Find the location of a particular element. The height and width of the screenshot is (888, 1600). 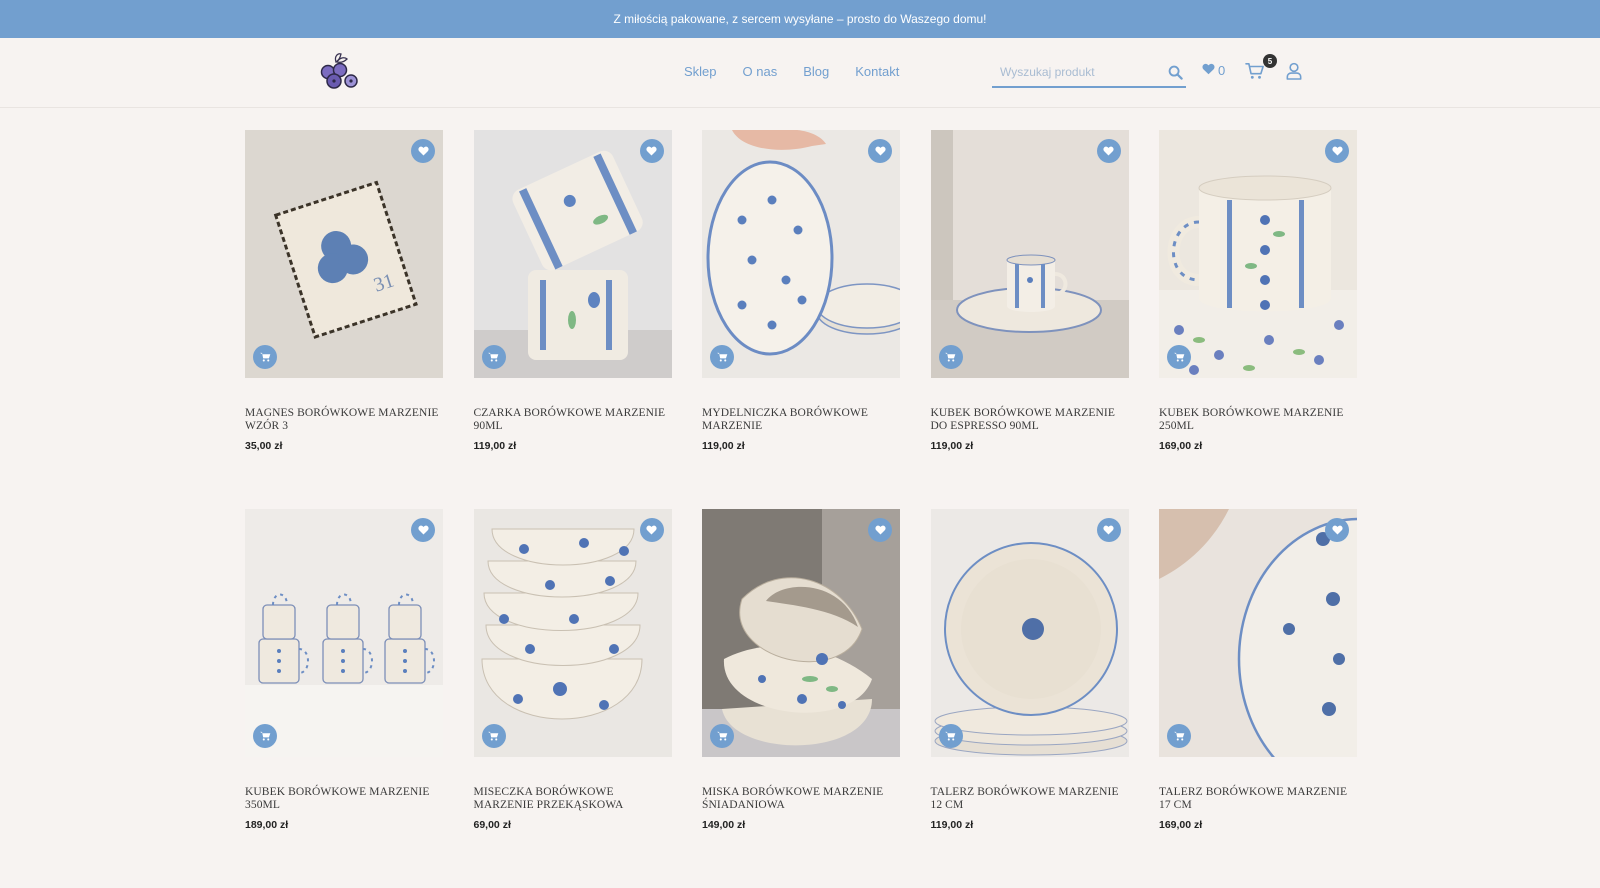

product-name: KUBEK BORÓWKOWE MARZENIE 350ML is located at coordinates (344, 799).